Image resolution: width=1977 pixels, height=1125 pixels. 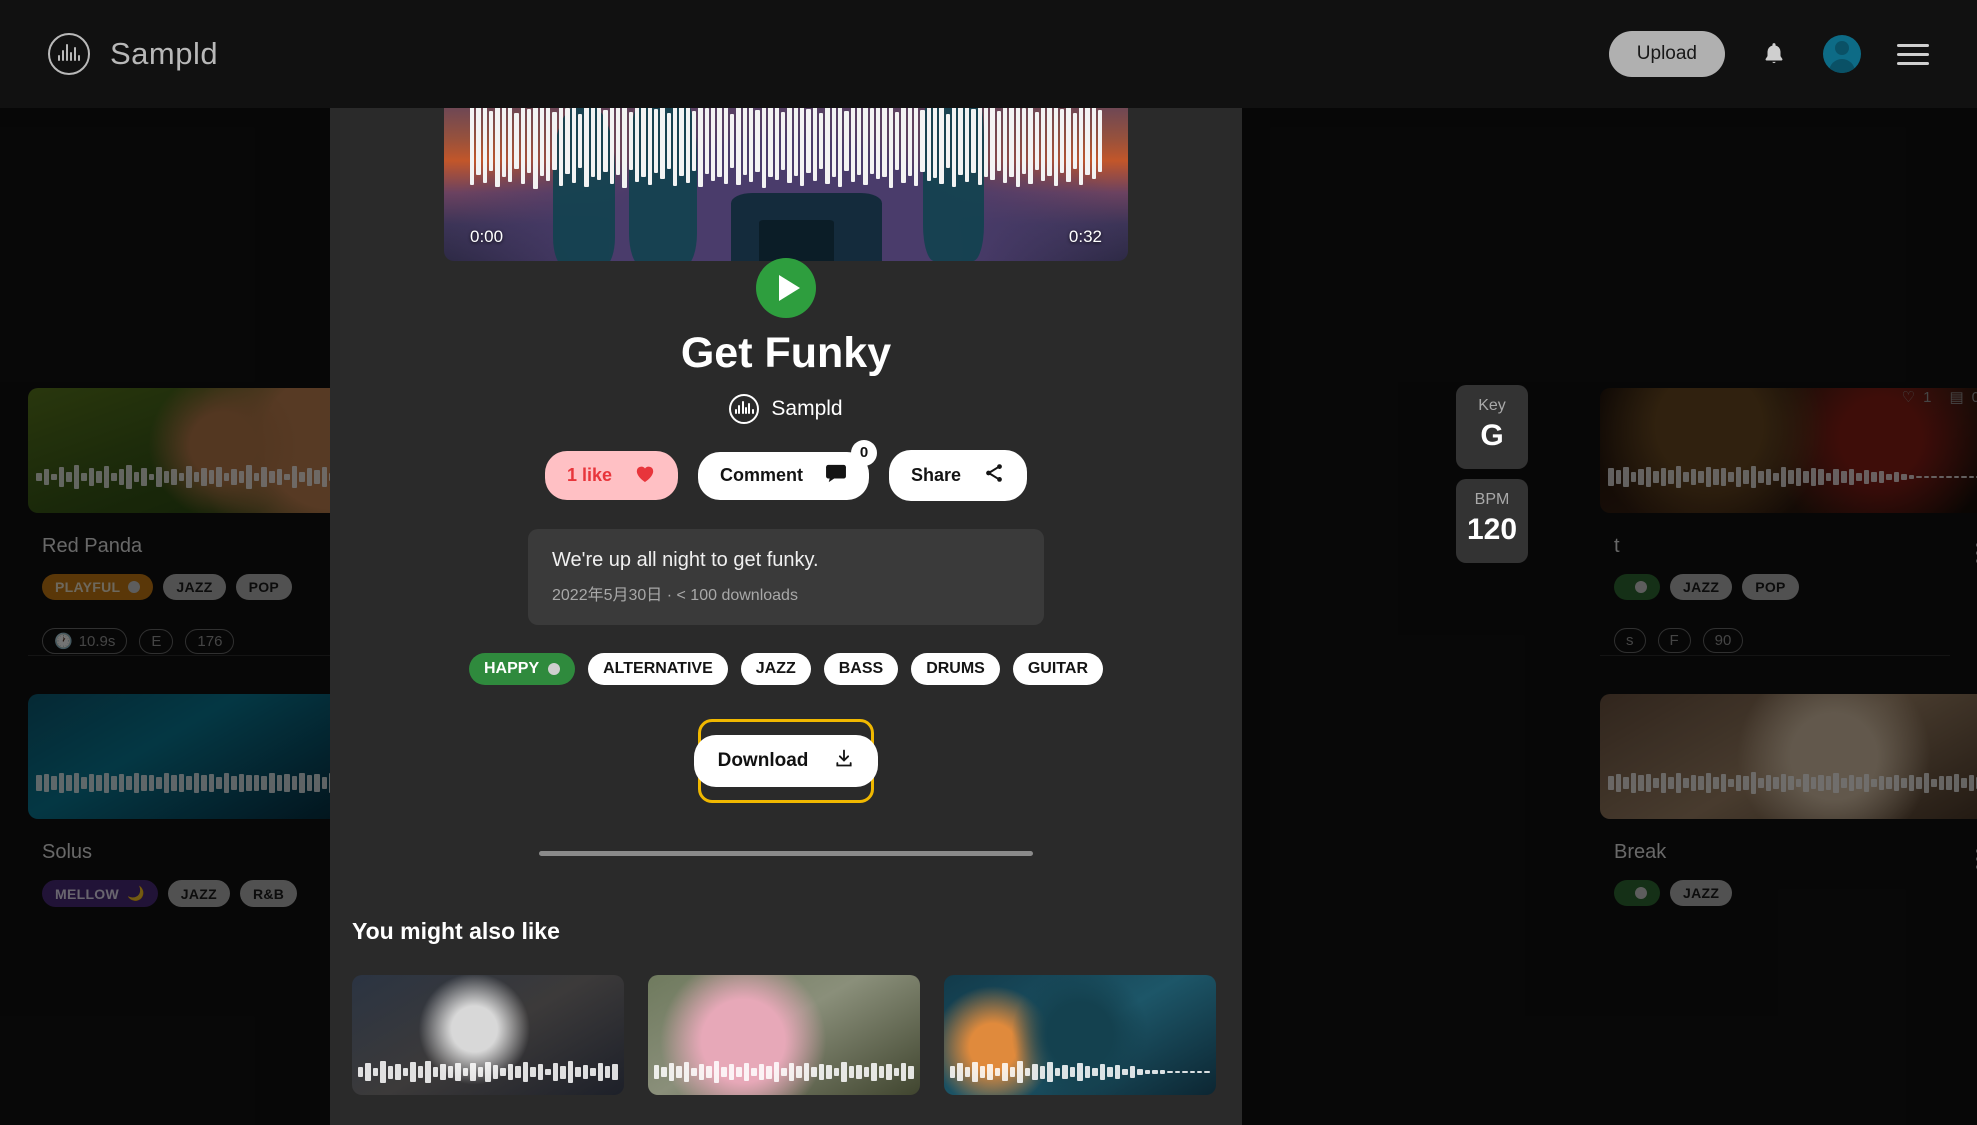 What do you see at coordinates (675, 595) in the screenshot?
I see `description-meta: 2022年5月30日 · < 100 downloads` at bounding box center [675, 595].